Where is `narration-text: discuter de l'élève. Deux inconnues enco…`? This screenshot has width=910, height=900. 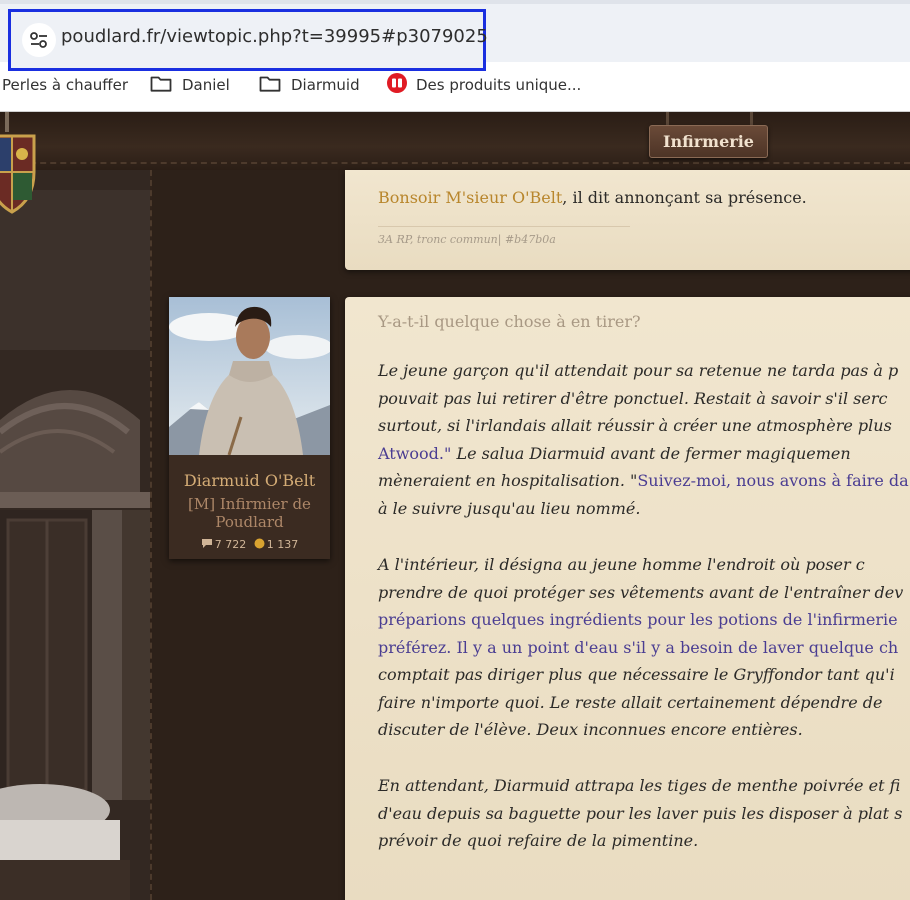
narration-text: discuter de l'élève. Deux inconnues enco… is located at coordinates (590, 729).